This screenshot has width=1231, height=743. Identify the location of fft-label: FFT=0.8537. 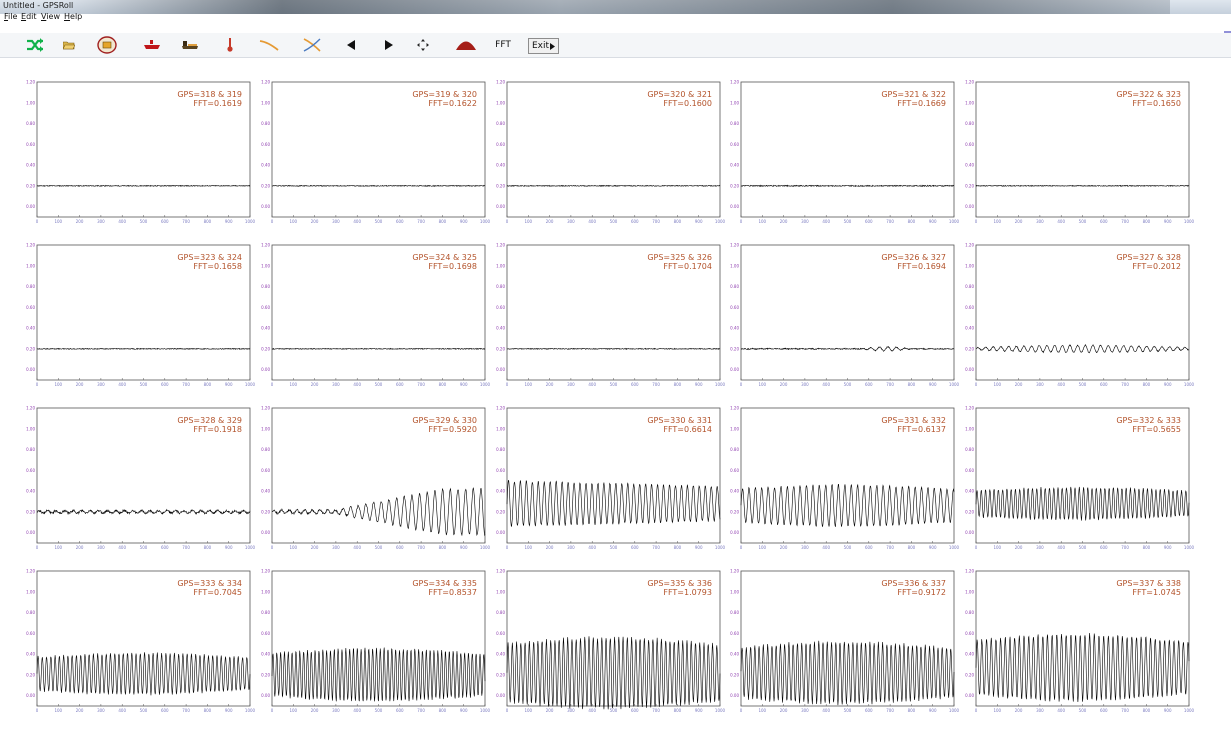
(452, 592).